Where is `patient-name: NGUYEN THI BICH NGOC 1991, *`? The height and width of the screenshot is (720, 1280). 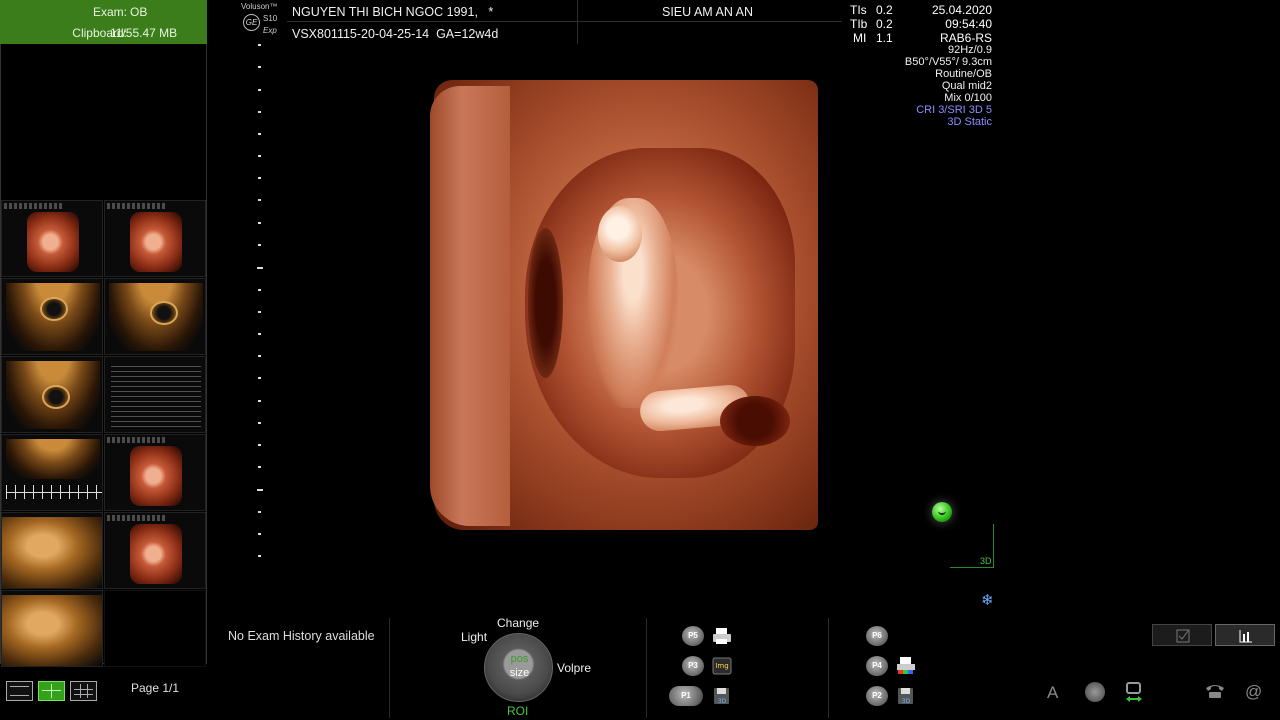 patient-name: NGUYEN THI BICH NGOC 1991, * is located at coordinates (393, 12).